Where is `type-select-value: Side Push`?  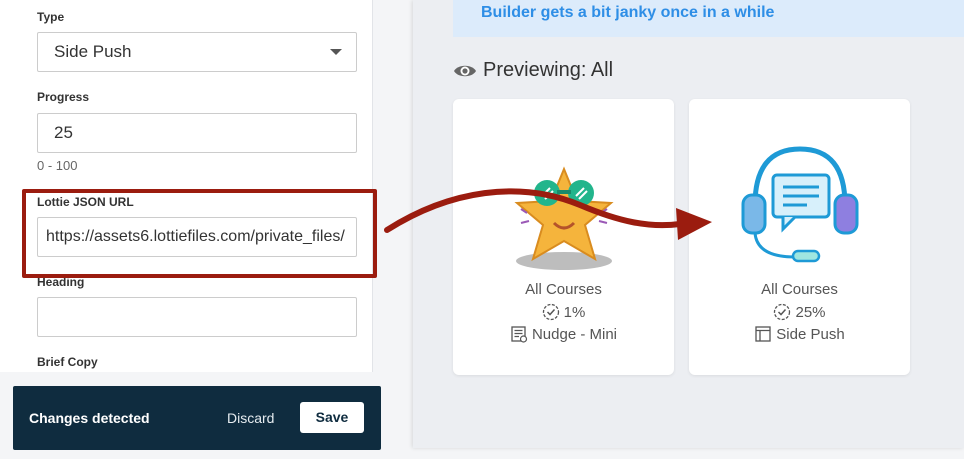
type-select-value: Side Push is located at coordinates (93, 51).